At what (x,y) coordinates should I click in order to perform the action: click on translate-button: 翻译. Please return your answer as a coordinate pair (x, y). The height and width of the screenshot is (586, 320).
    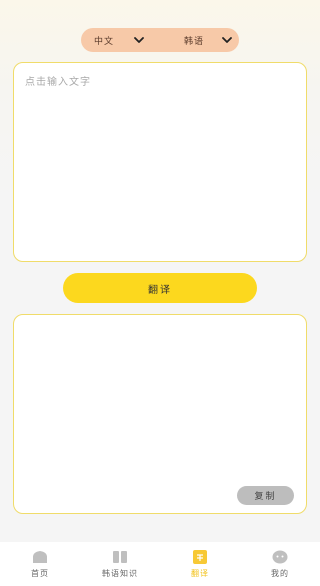
    Looking at the image, I should click on (160, 288).